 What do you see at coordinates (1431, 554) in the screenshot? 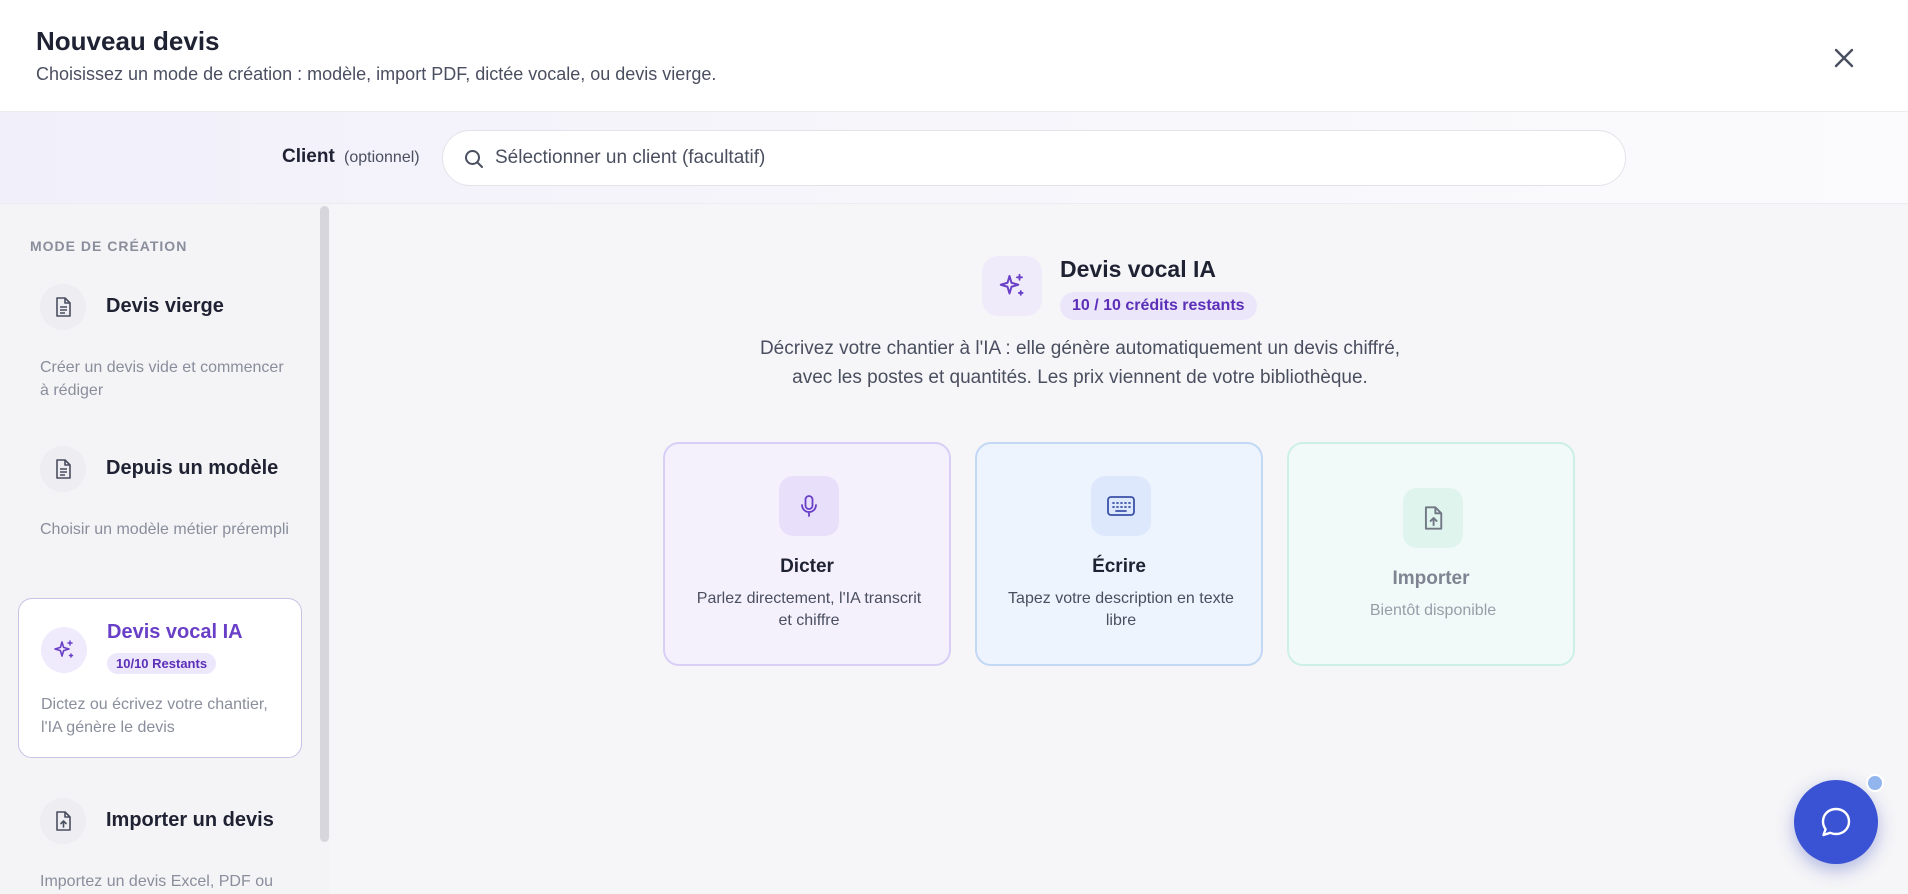
I see `importer-card: Importer Bientôt disponible` at bounding box center [1431, 554].